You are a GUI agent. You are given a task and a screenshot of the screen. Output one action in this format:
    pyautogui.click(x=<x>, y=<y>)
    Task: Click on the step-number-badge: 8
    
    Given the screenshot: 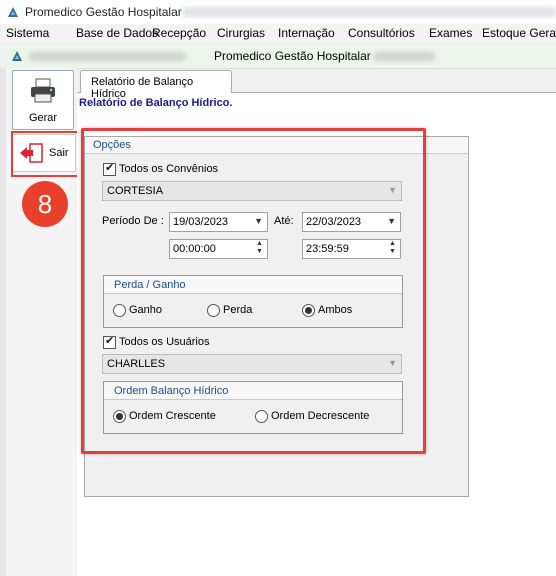 What is the action you would take?
    pyautogui.click(x=45, y=204)
    